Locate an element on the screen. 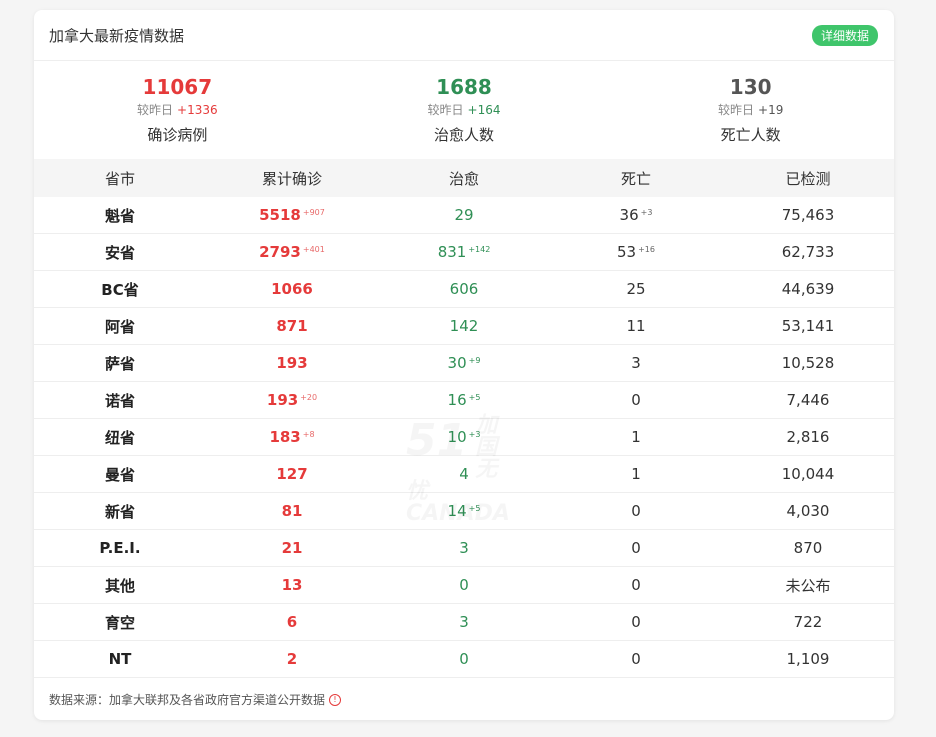  cured-cell: 10 +3 is located at coordinates (464, 437).